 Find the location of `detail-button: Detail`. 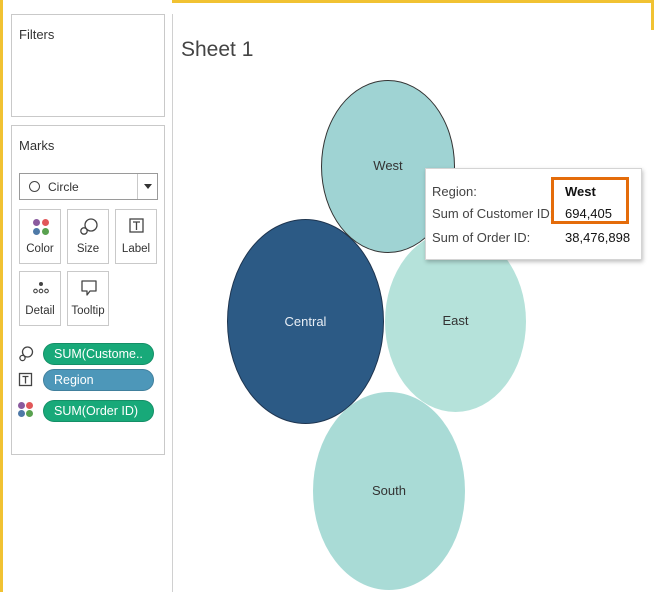

detail-button: Detail is located at coordinates (40, 298).